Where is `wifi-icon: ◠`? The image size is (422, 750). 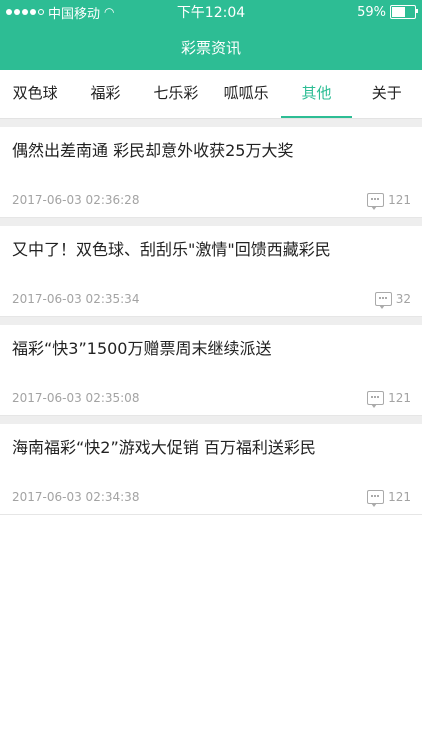 wifi-icon: ◠ is located at coordinates (109, 12).